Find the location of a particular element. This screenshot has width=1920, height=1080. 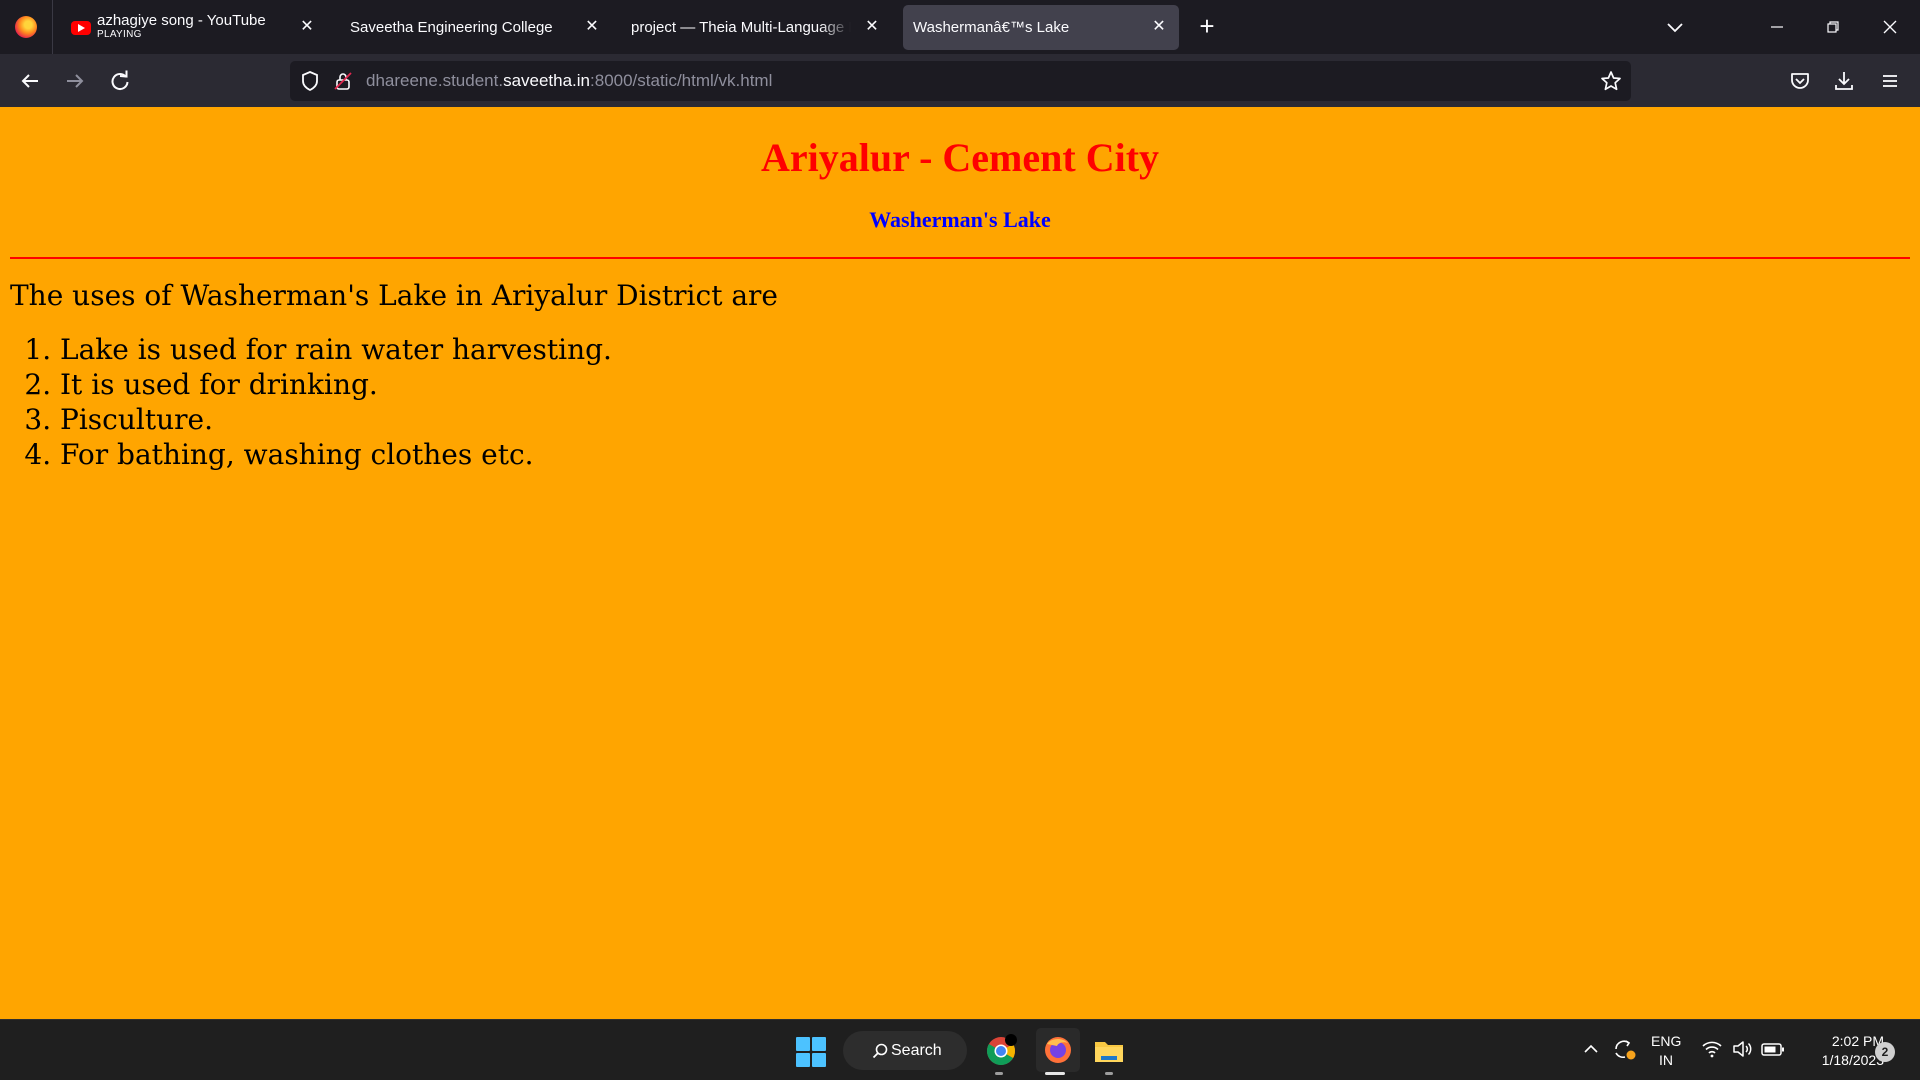

search-icon is located at coordinates (880, 1051).